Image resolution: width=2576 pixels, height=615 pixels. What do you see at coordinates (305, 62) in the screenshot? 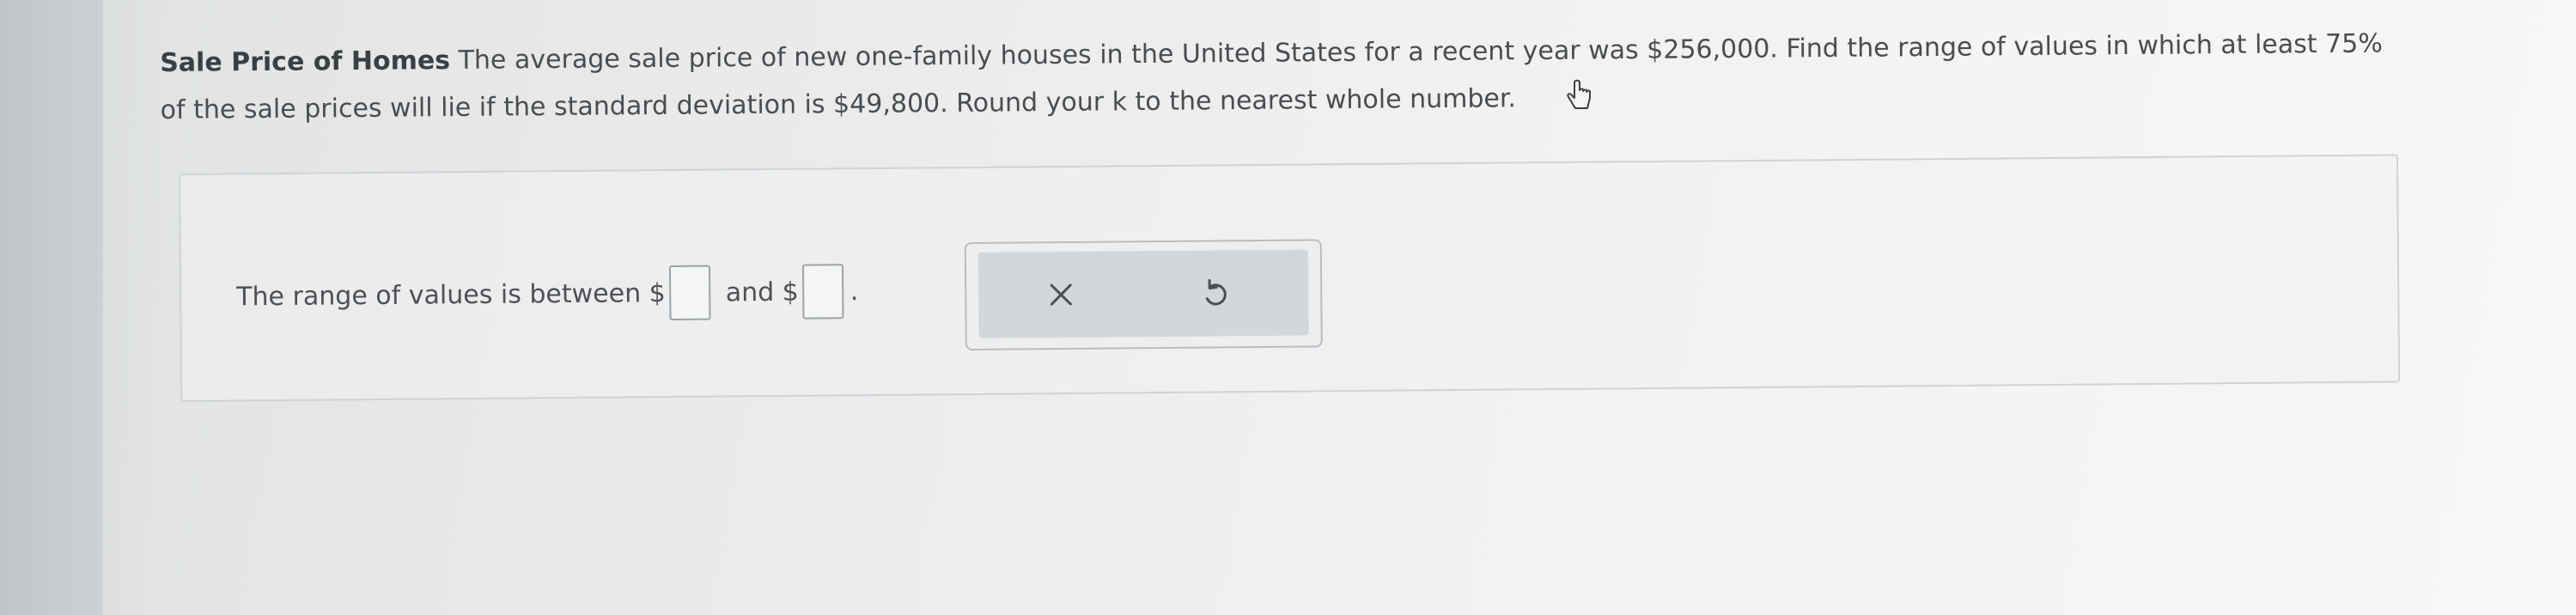
I see `question-title: Sale Price of Homes` at bounding box center [305, 62].